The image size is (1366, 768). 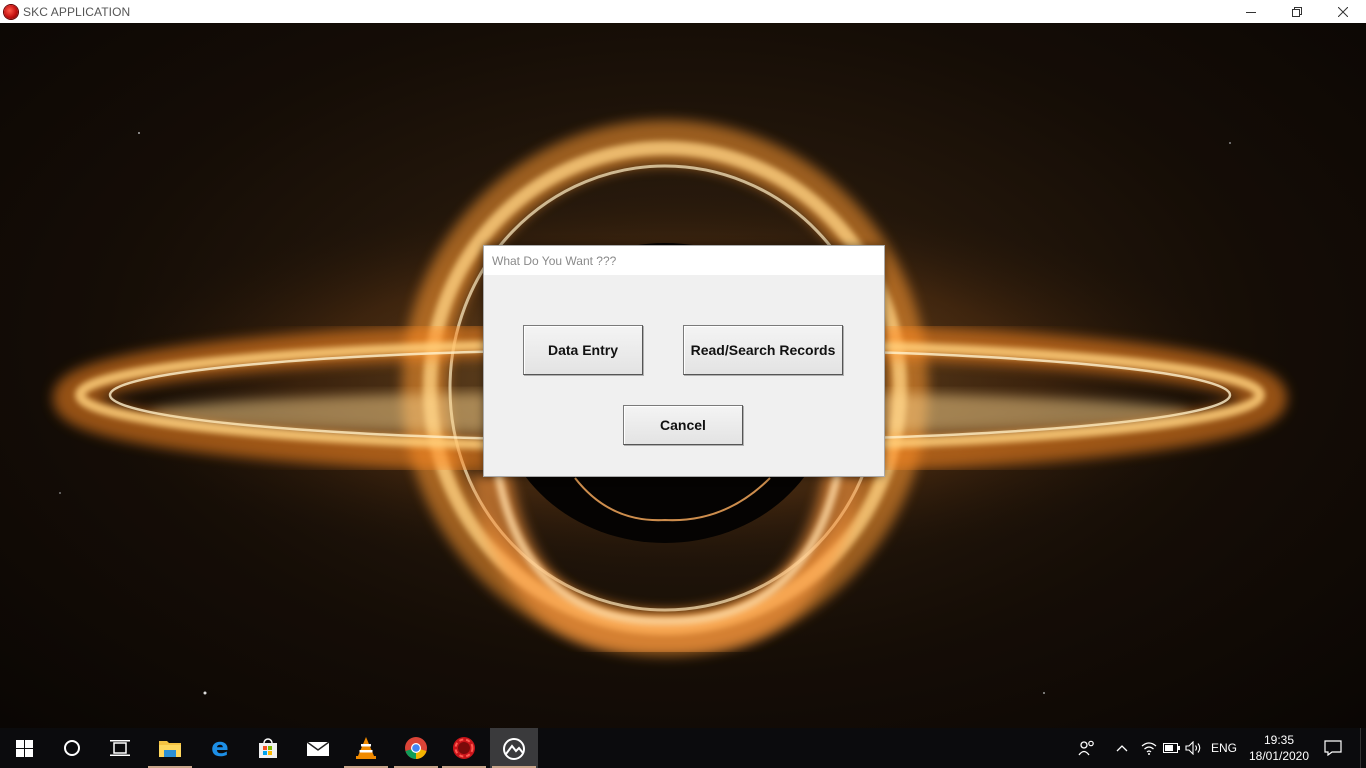 I want to click on dialog-title: What Do You Want ???, so click(x=684, y=260).